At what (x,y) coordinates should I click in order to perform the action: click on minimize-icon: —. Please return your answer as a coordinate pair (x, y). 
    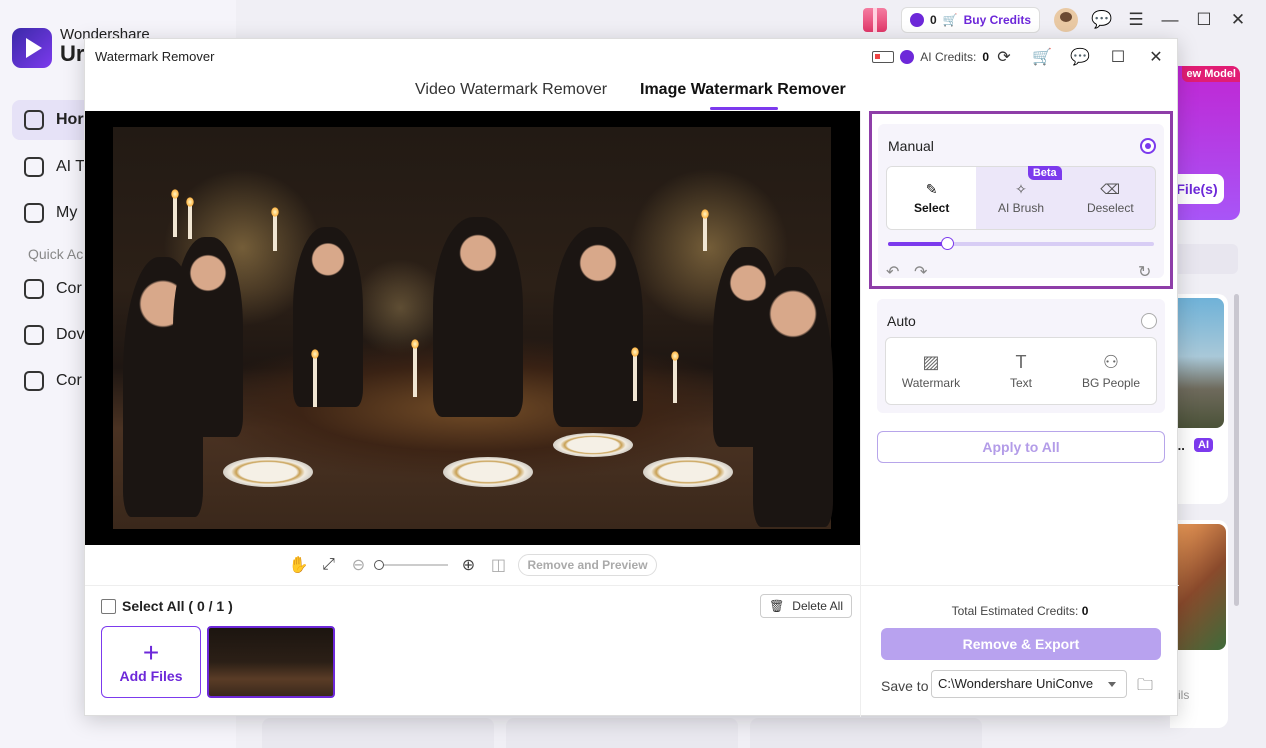
    Looking at the image, I should click on (1170, 20).